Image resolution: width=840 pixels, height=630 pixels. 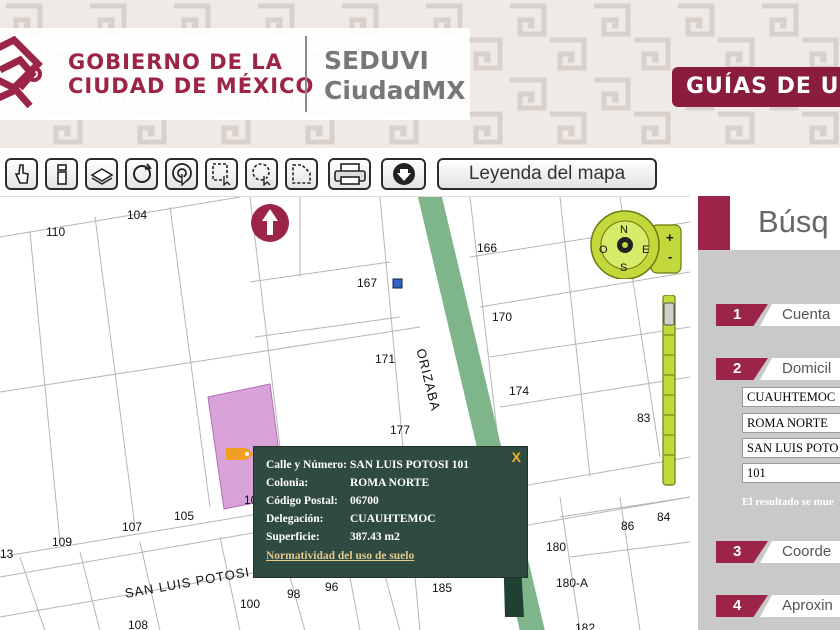 I want to click on step-label: Cuenta, so click(x=800, y=315).